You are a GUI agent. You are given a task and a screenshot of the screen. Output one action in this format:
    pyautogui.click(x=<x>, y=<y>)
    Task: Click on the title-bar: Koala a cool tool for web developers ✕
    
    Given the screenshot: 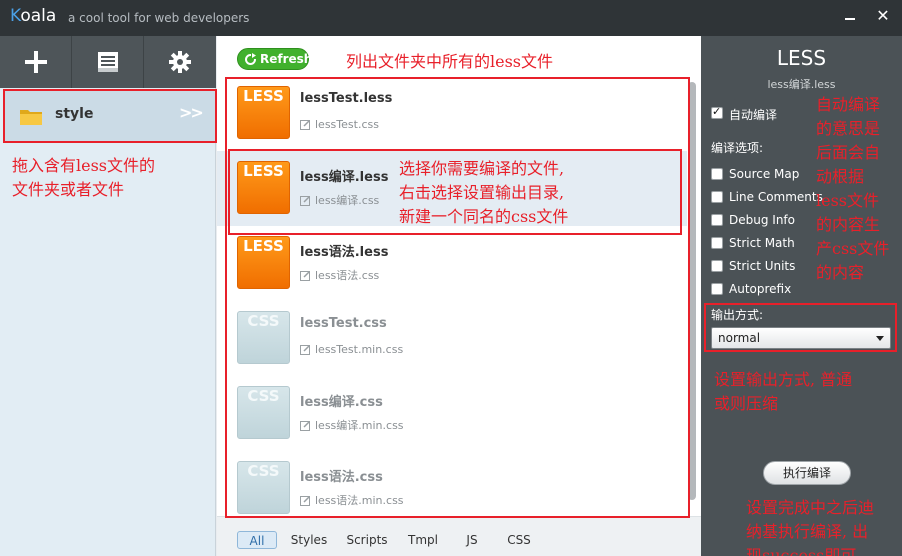 What is the action you would take?
    pyautogui.click(x=451, y=18)
    